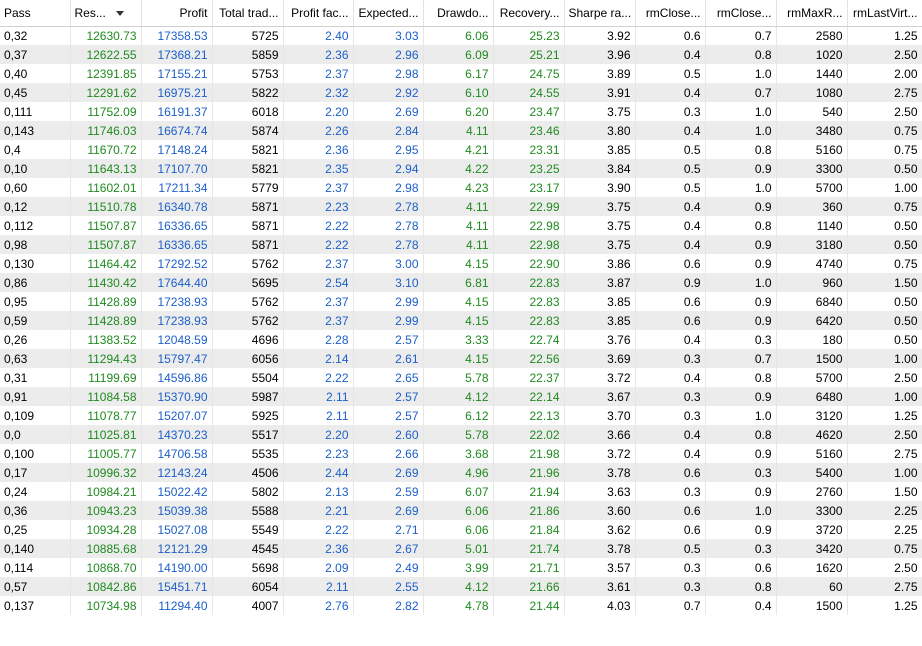  What do you see at coordinates (600, 73) in the screenshot?
I see `table-cell: 3.89` at bounding box center [600, 73].